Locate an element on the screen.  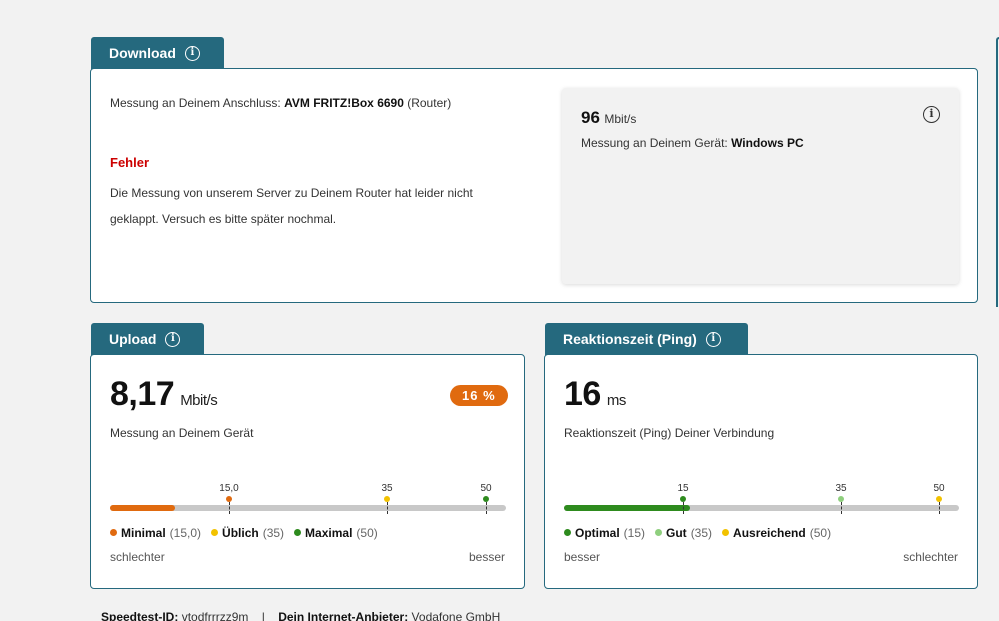
ping-legend-name: Ausreichend is located at coordinates (769, 533).